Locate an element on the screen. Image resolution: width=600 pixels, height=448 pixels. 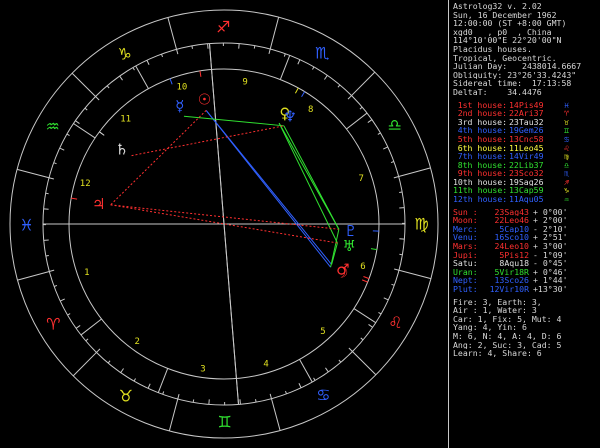
house-row: 11th house: 13Cap59 ♑ is located at coordinates (525, 190).